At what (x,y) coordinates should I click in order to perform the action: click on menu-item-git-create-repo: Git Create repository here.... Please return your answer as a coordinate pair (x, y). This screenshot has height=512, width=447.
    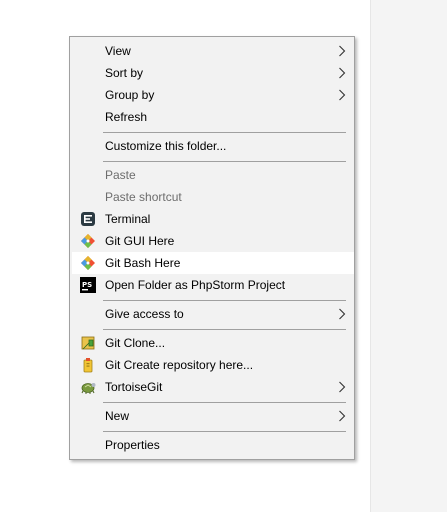
    Looking at the image, I should click on (213, 365).